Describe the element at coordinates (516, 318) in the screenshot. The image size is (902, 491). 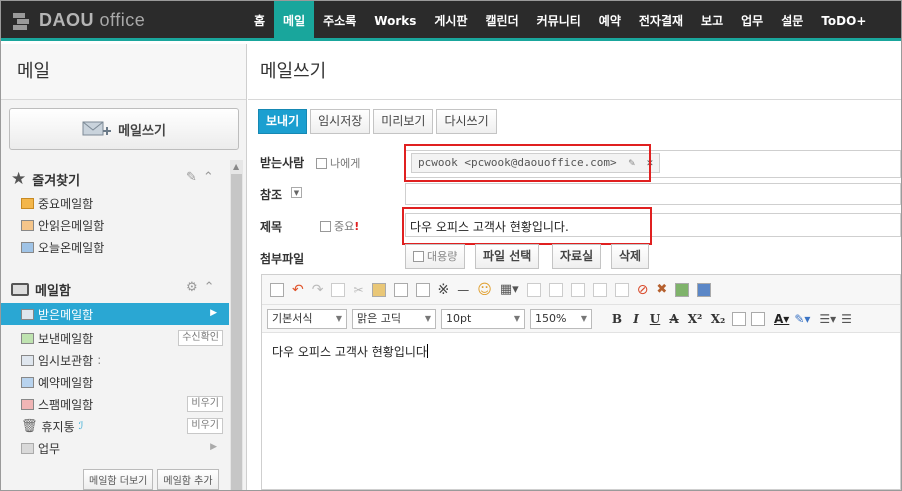
I see `chevron-down-icon: ▼` at that location.